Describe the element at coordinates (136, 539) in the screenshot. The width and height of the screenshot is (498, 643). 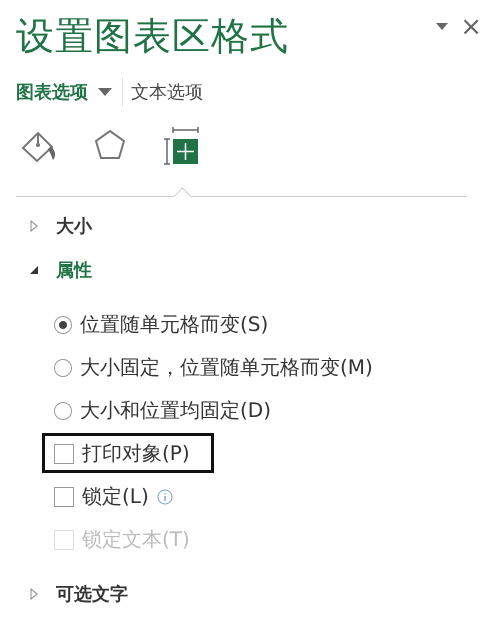
I see `option-label: 锁定文本(T)` at that location.